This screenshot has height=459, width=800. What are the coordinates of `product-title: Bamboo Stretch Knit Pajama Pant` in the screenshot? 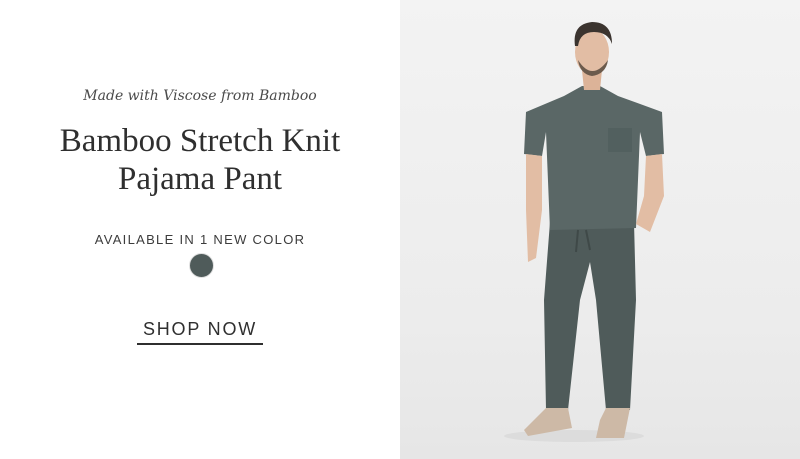 It's located at (200, 160).